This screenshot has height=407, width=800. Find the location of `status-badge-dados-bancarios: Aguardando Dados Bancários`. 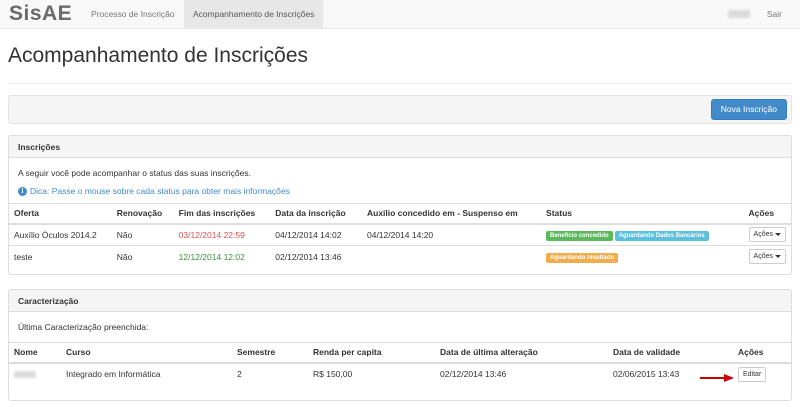

status-badge-dados-bancarios: Aguardando Dados Bancários is located at coordinates (661, 235).